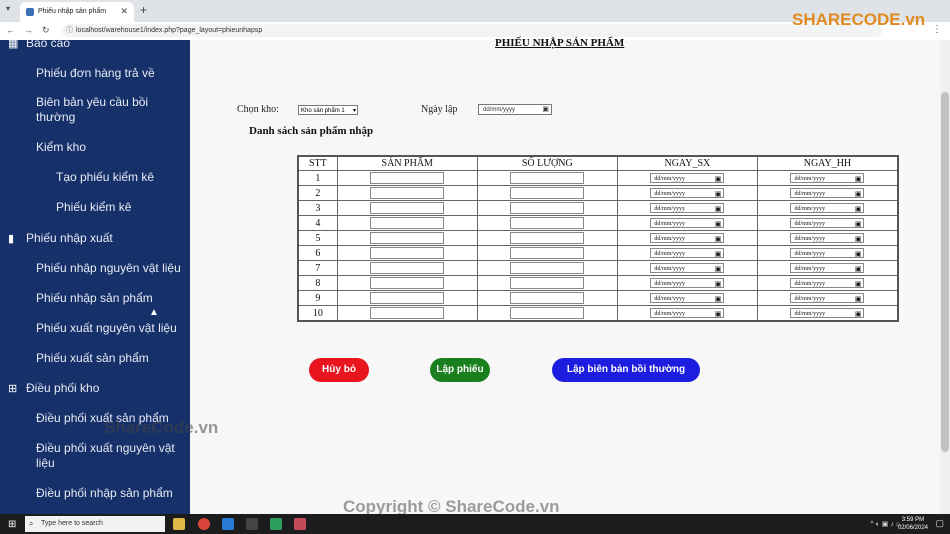  I want to click on app-icon, so click(276, 524).